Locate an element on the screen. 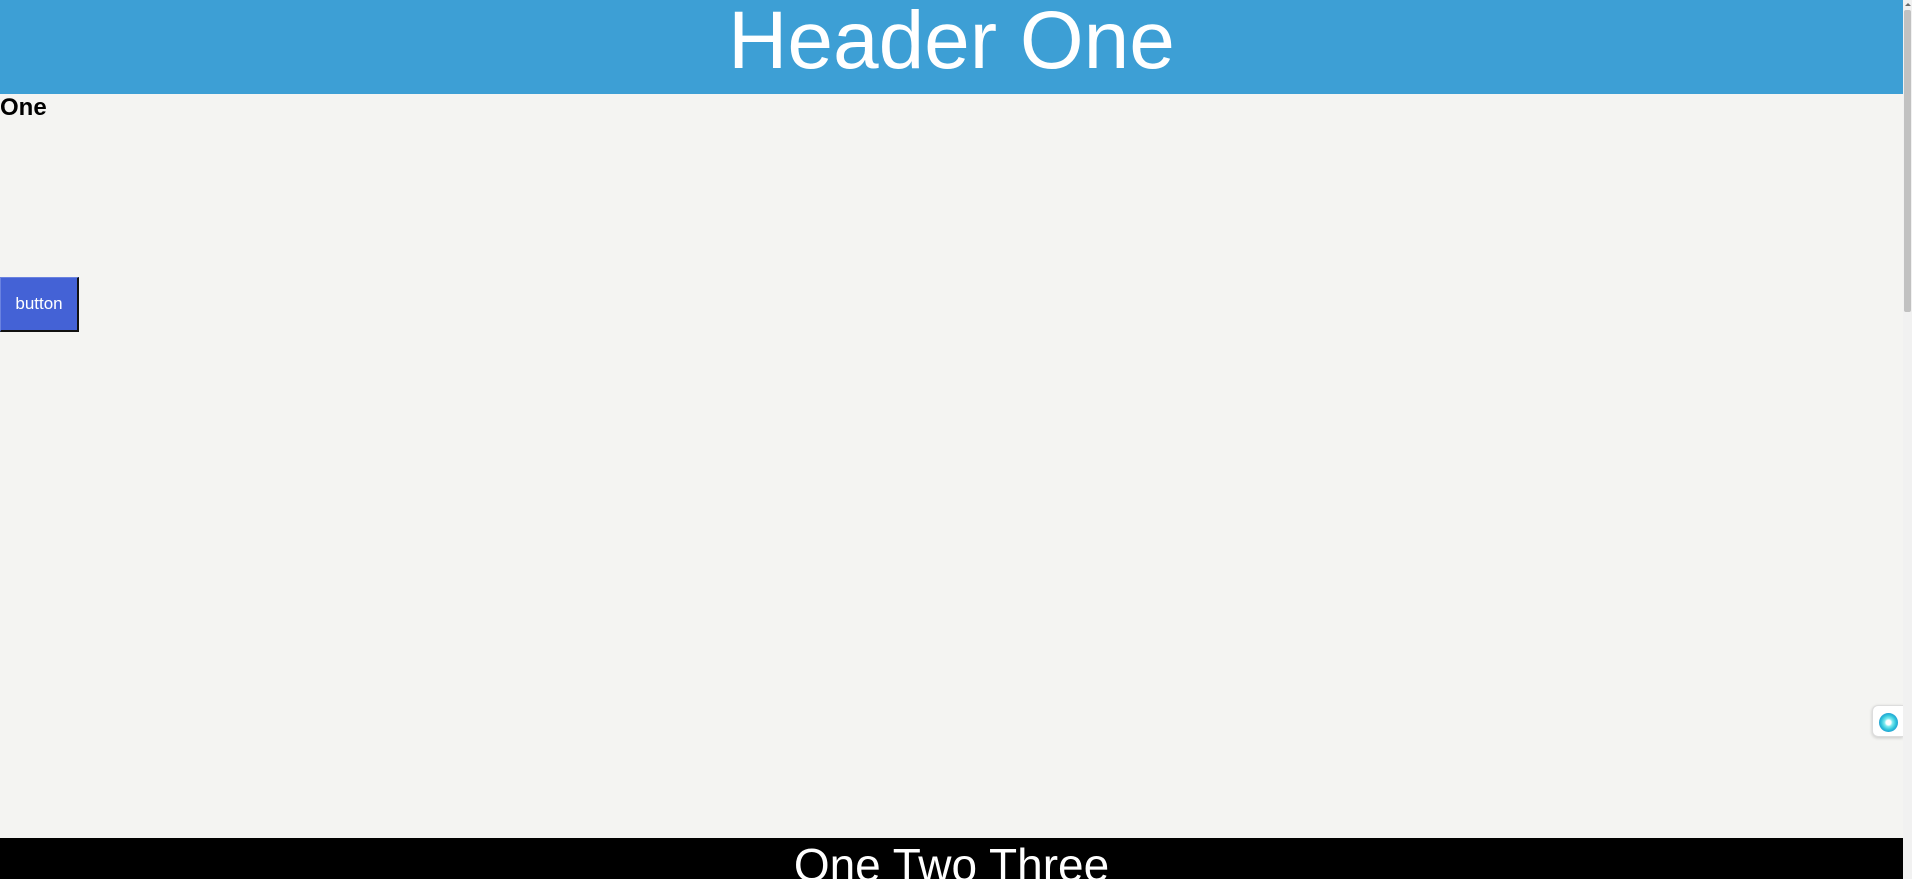 The width and height of the screenshot is (1912, 879). page-footer: One Two Three is located at coordinates (951, 858).